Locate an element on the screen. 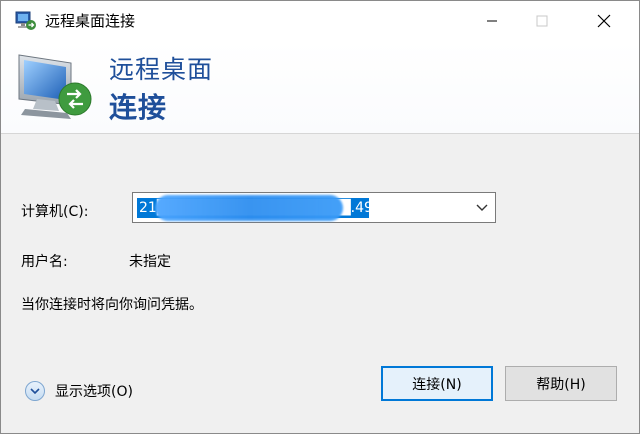 The width and height of the screenshot is (640, 434). connect-button: 连接(N) is located at coordinates (437, 383).